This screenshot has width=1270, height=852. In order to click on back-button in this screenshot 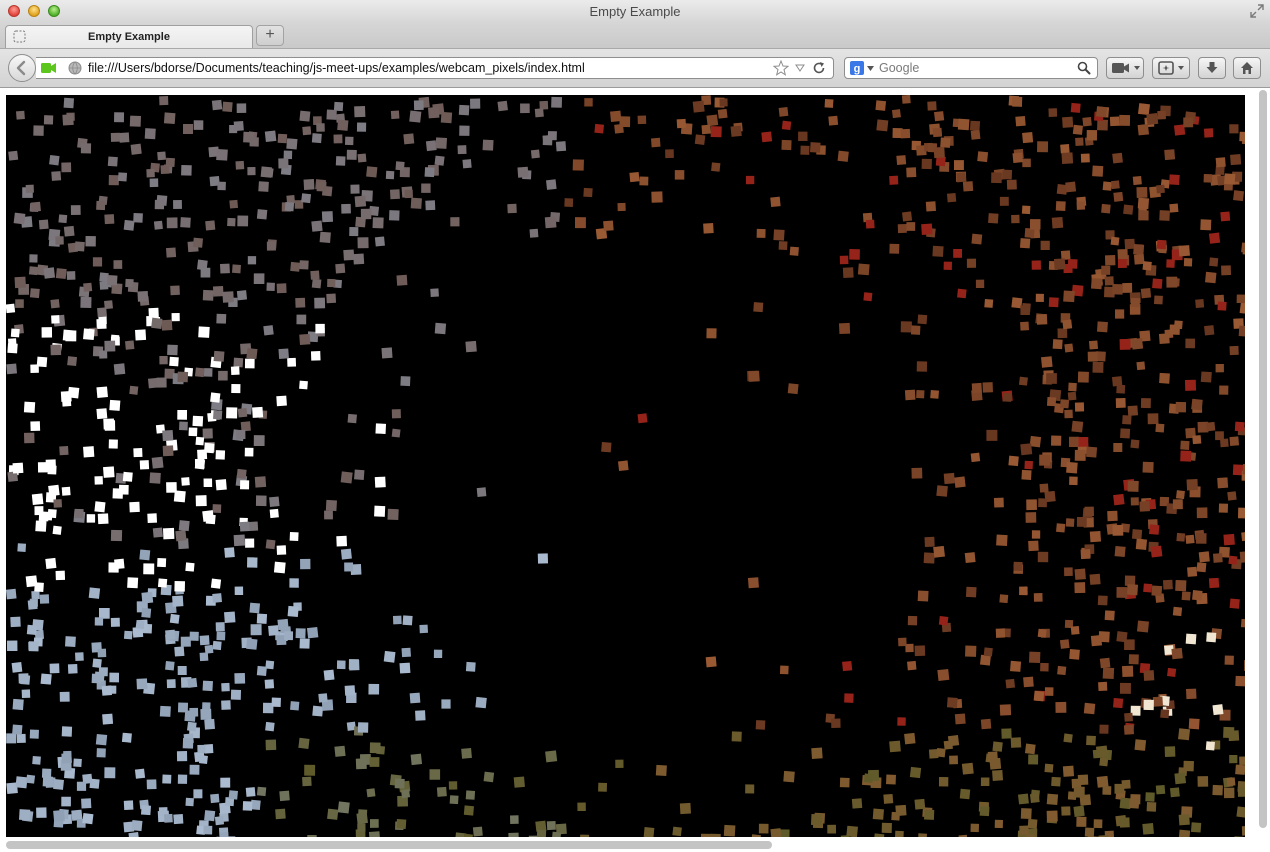, I will do `click(22, 68)`.